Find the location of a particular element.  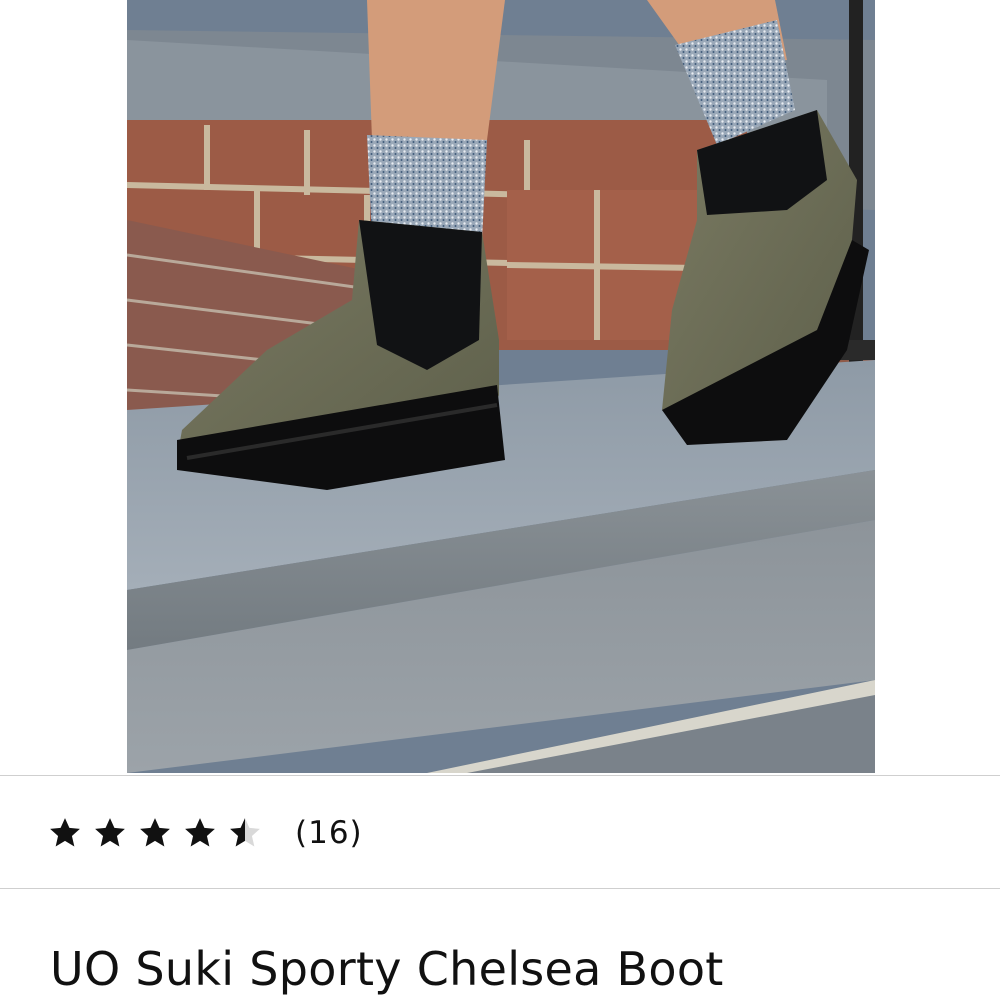

divider-top is located at coordinates (500, 775).